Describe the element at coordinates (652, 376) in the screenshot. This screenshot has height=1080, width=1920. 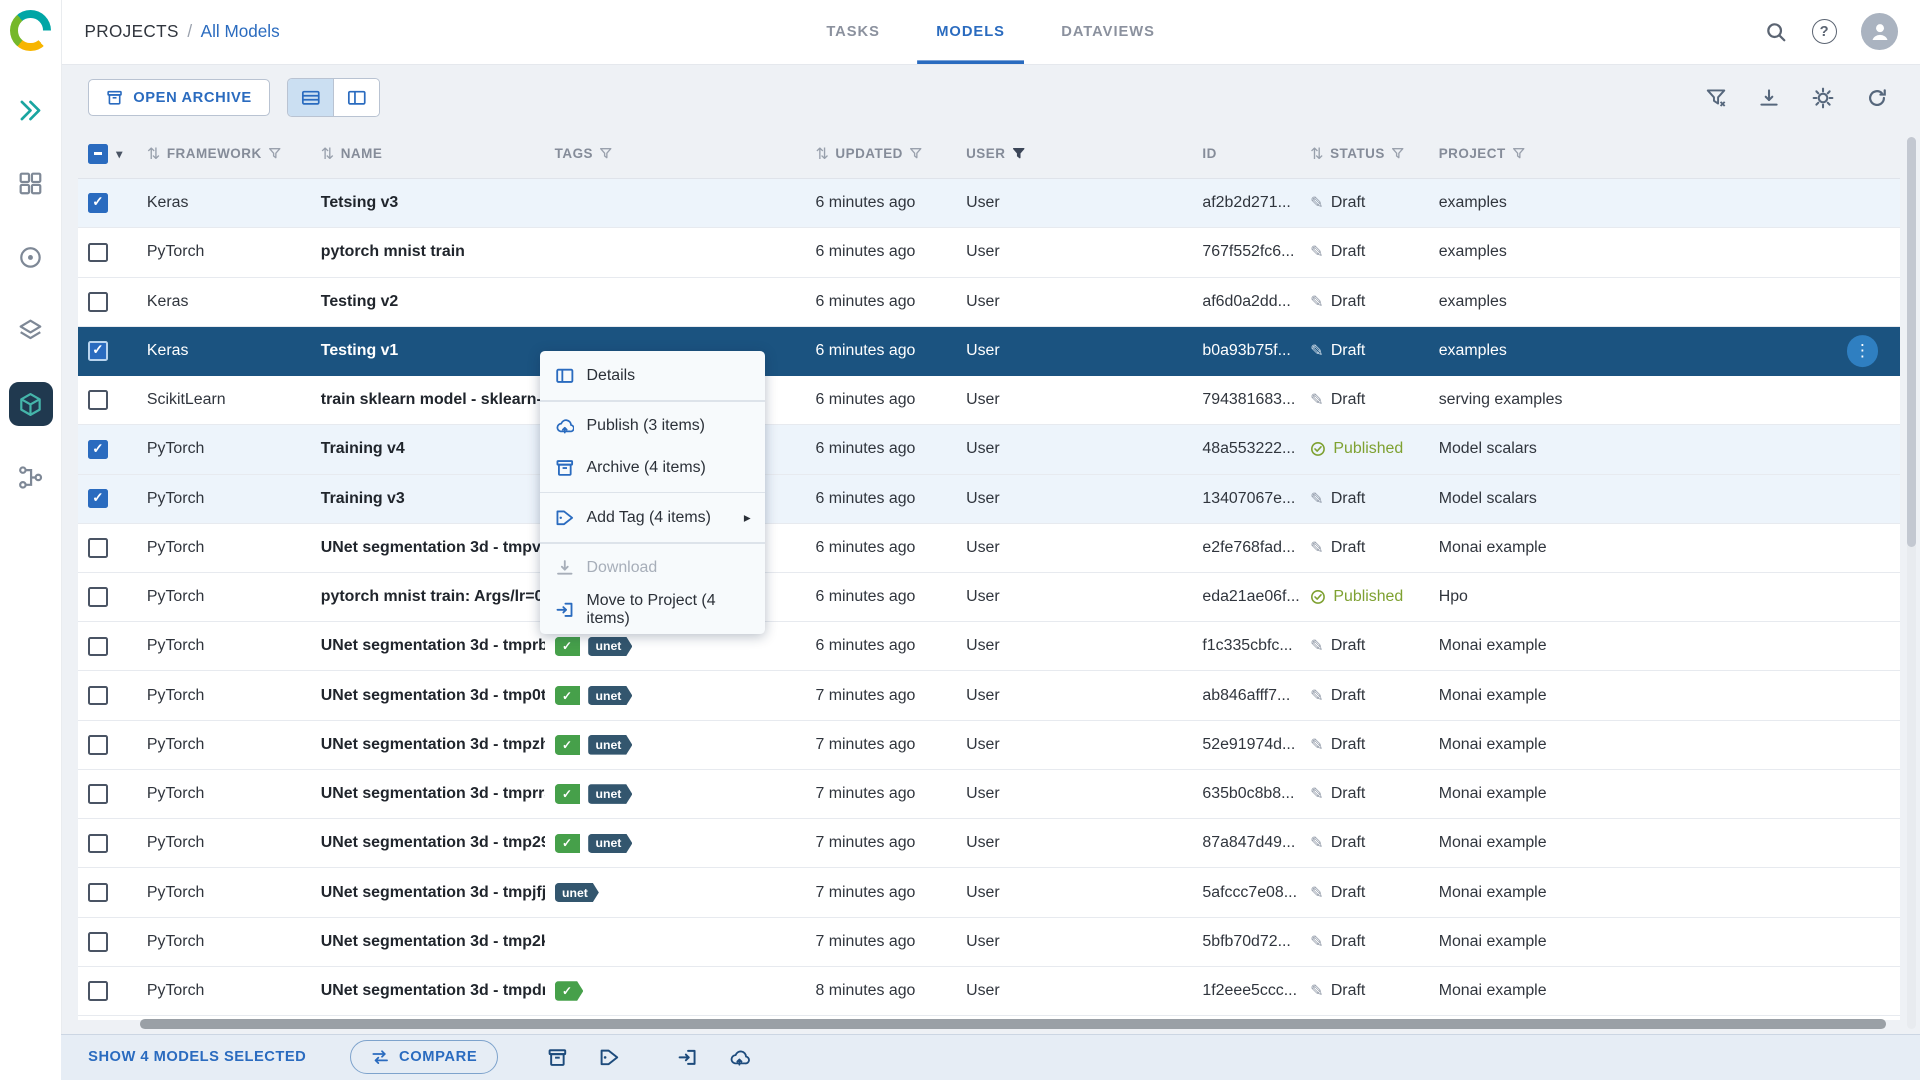
I see `menu-item-details: Details` at that location.